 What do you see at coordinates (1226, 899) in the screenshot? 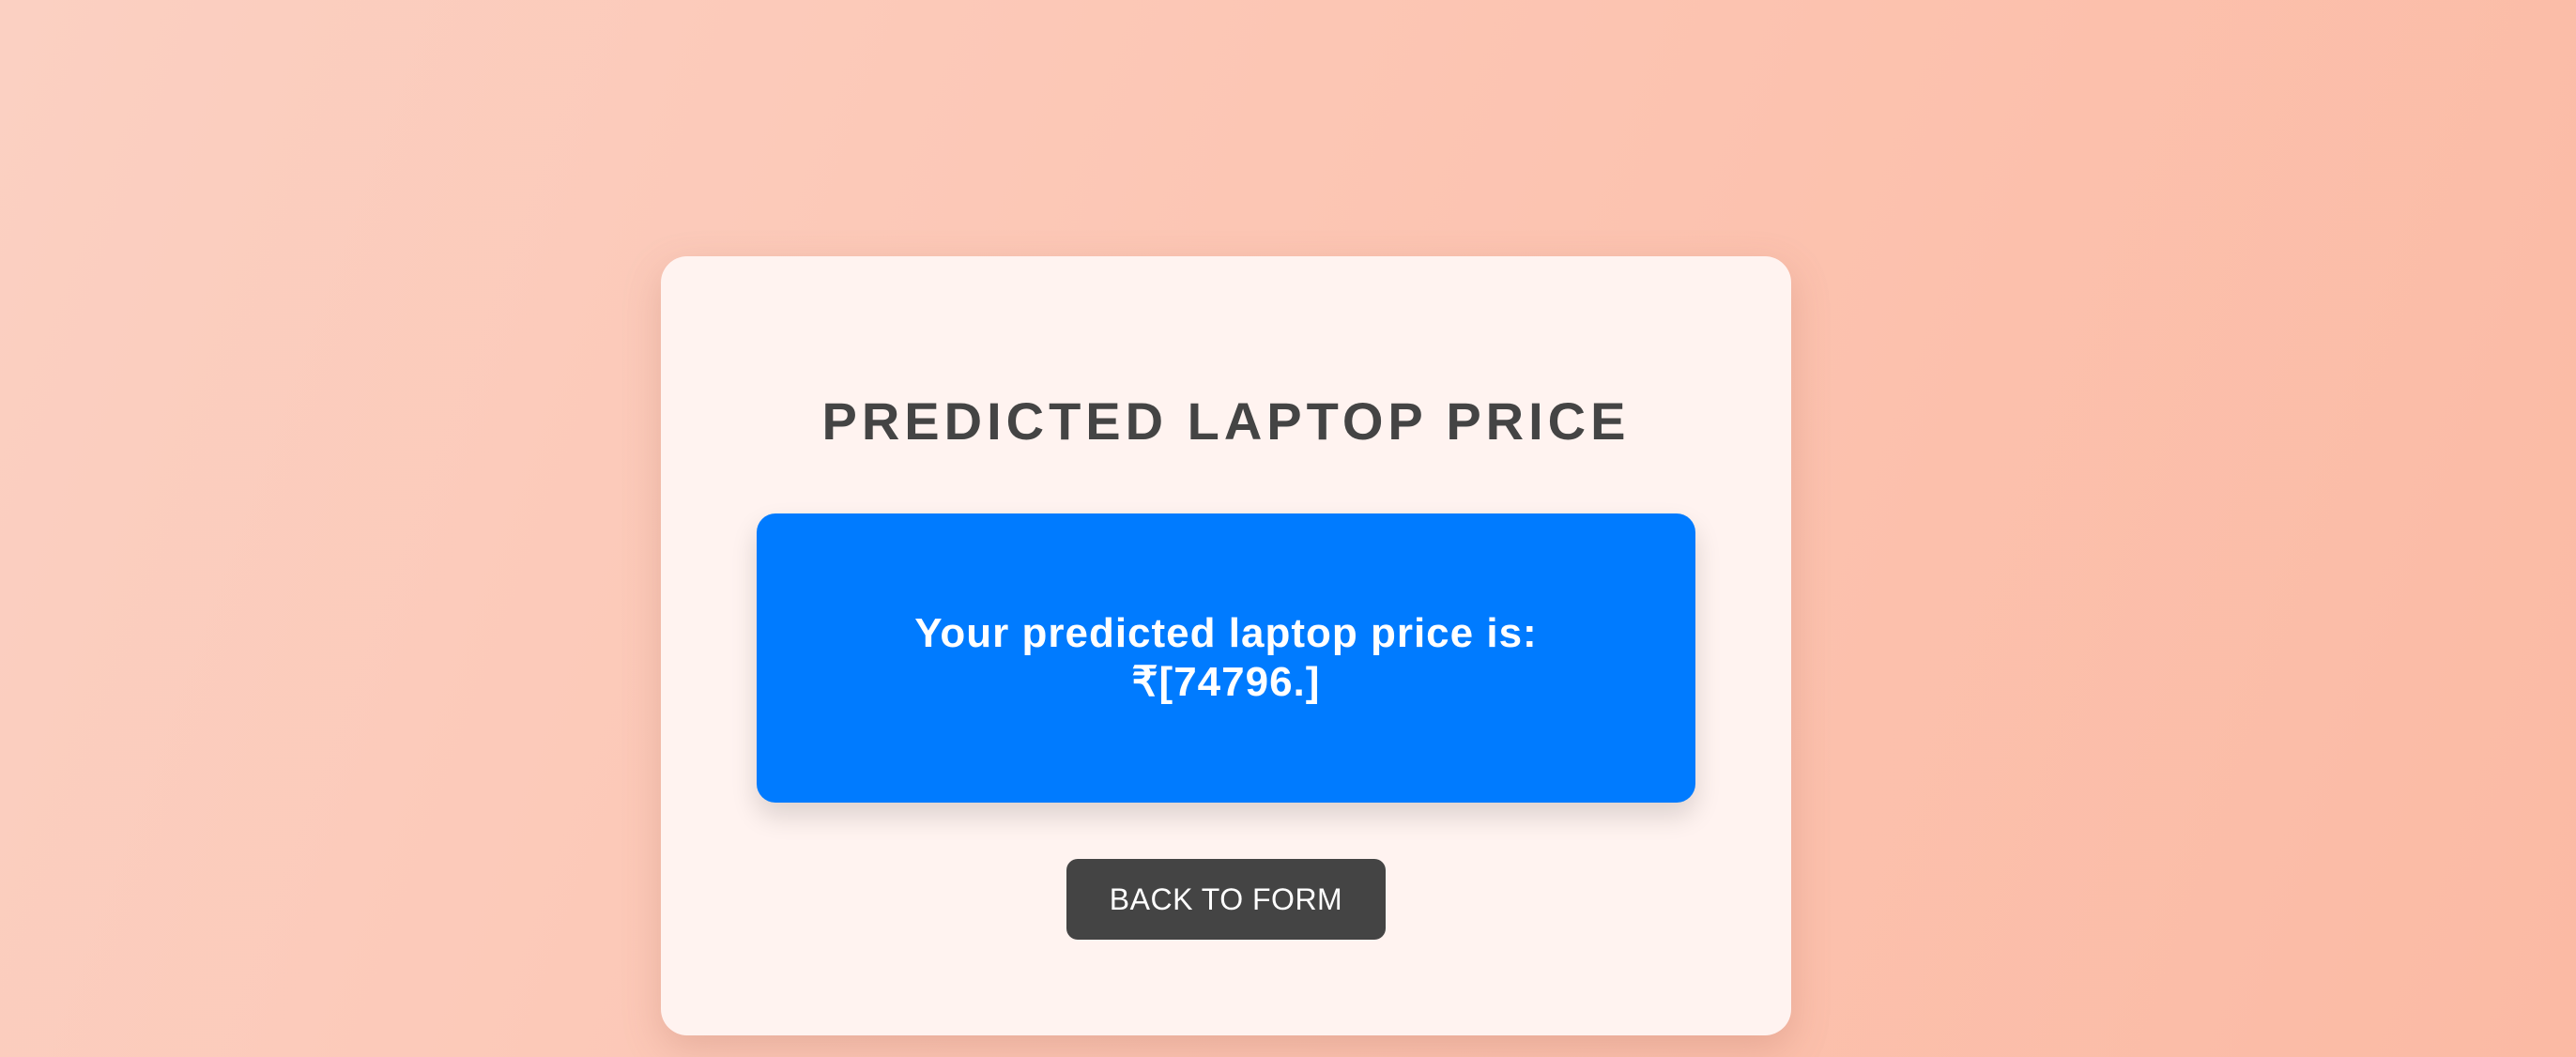
I see `back-to-form-button: BACK TO FORM` at bounding box center [1226, 899].